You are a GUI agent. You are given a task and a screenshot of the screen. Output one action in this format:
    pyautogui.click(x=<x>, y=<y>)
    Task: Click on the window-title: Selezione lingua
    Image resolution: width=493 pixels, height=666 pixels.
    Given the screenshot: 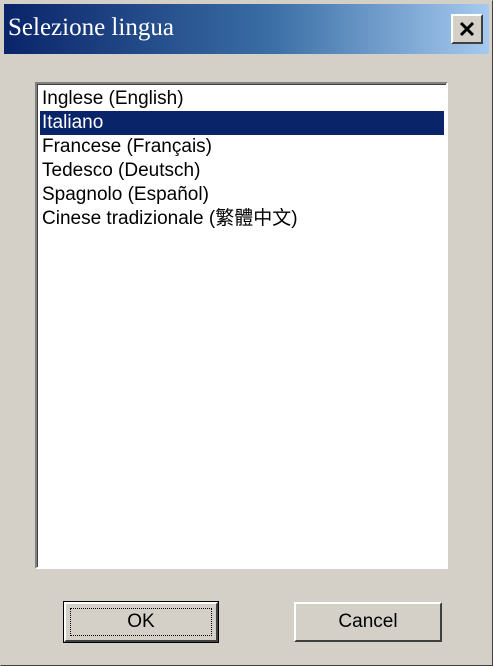 What is the action you would take?
    pyautogui.click(x=91, y=27)
    